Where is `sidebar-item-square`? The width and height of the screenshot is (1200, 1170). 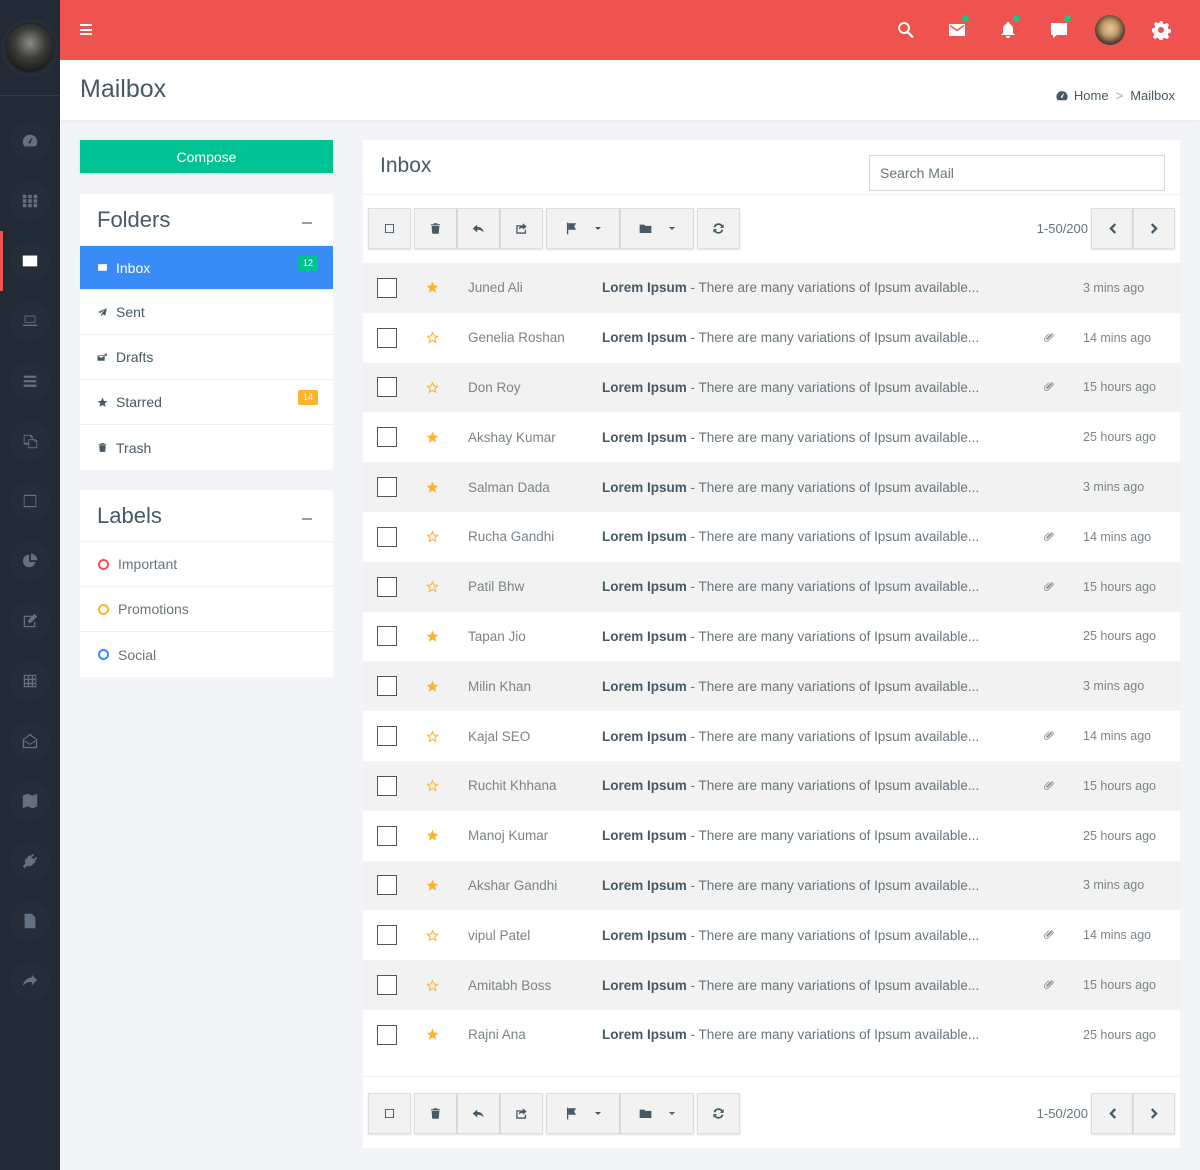
sidebar-item-square is located at coordinates (30, 501).